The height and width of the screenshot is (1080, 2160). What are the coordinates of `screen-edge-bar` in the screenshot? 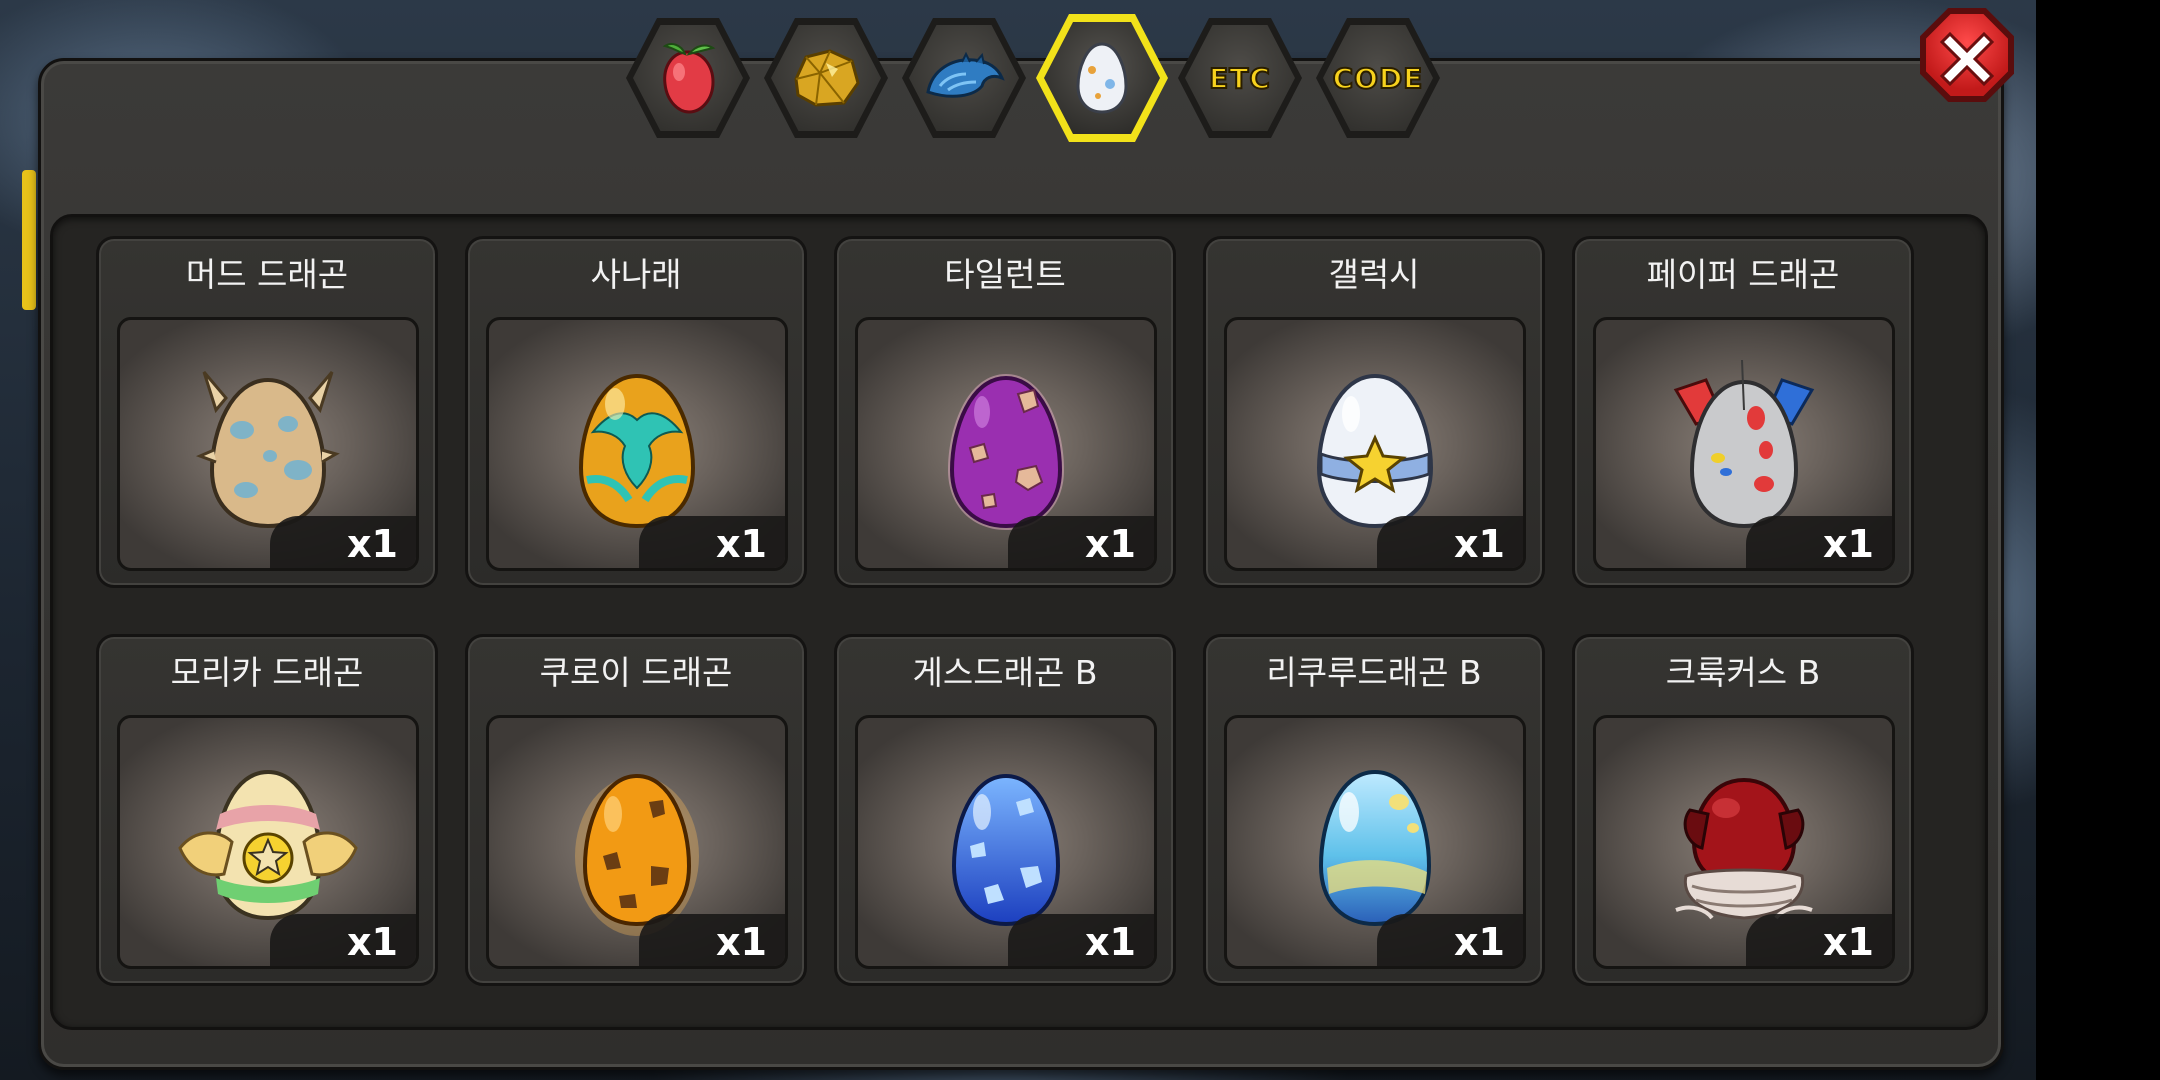 It's located at (2098, 540).